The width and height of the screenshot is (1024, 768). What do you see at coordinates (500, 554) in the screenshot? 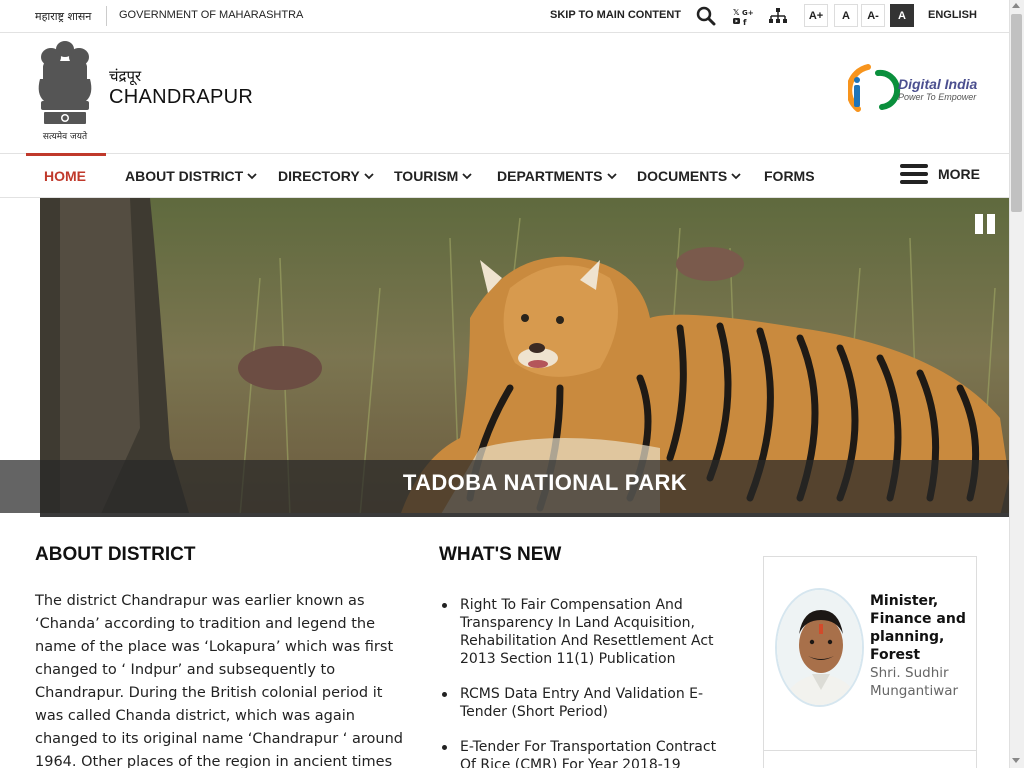
I see `whats-new-heading: WHAT'S NEW` at bounding box center [500, 554].